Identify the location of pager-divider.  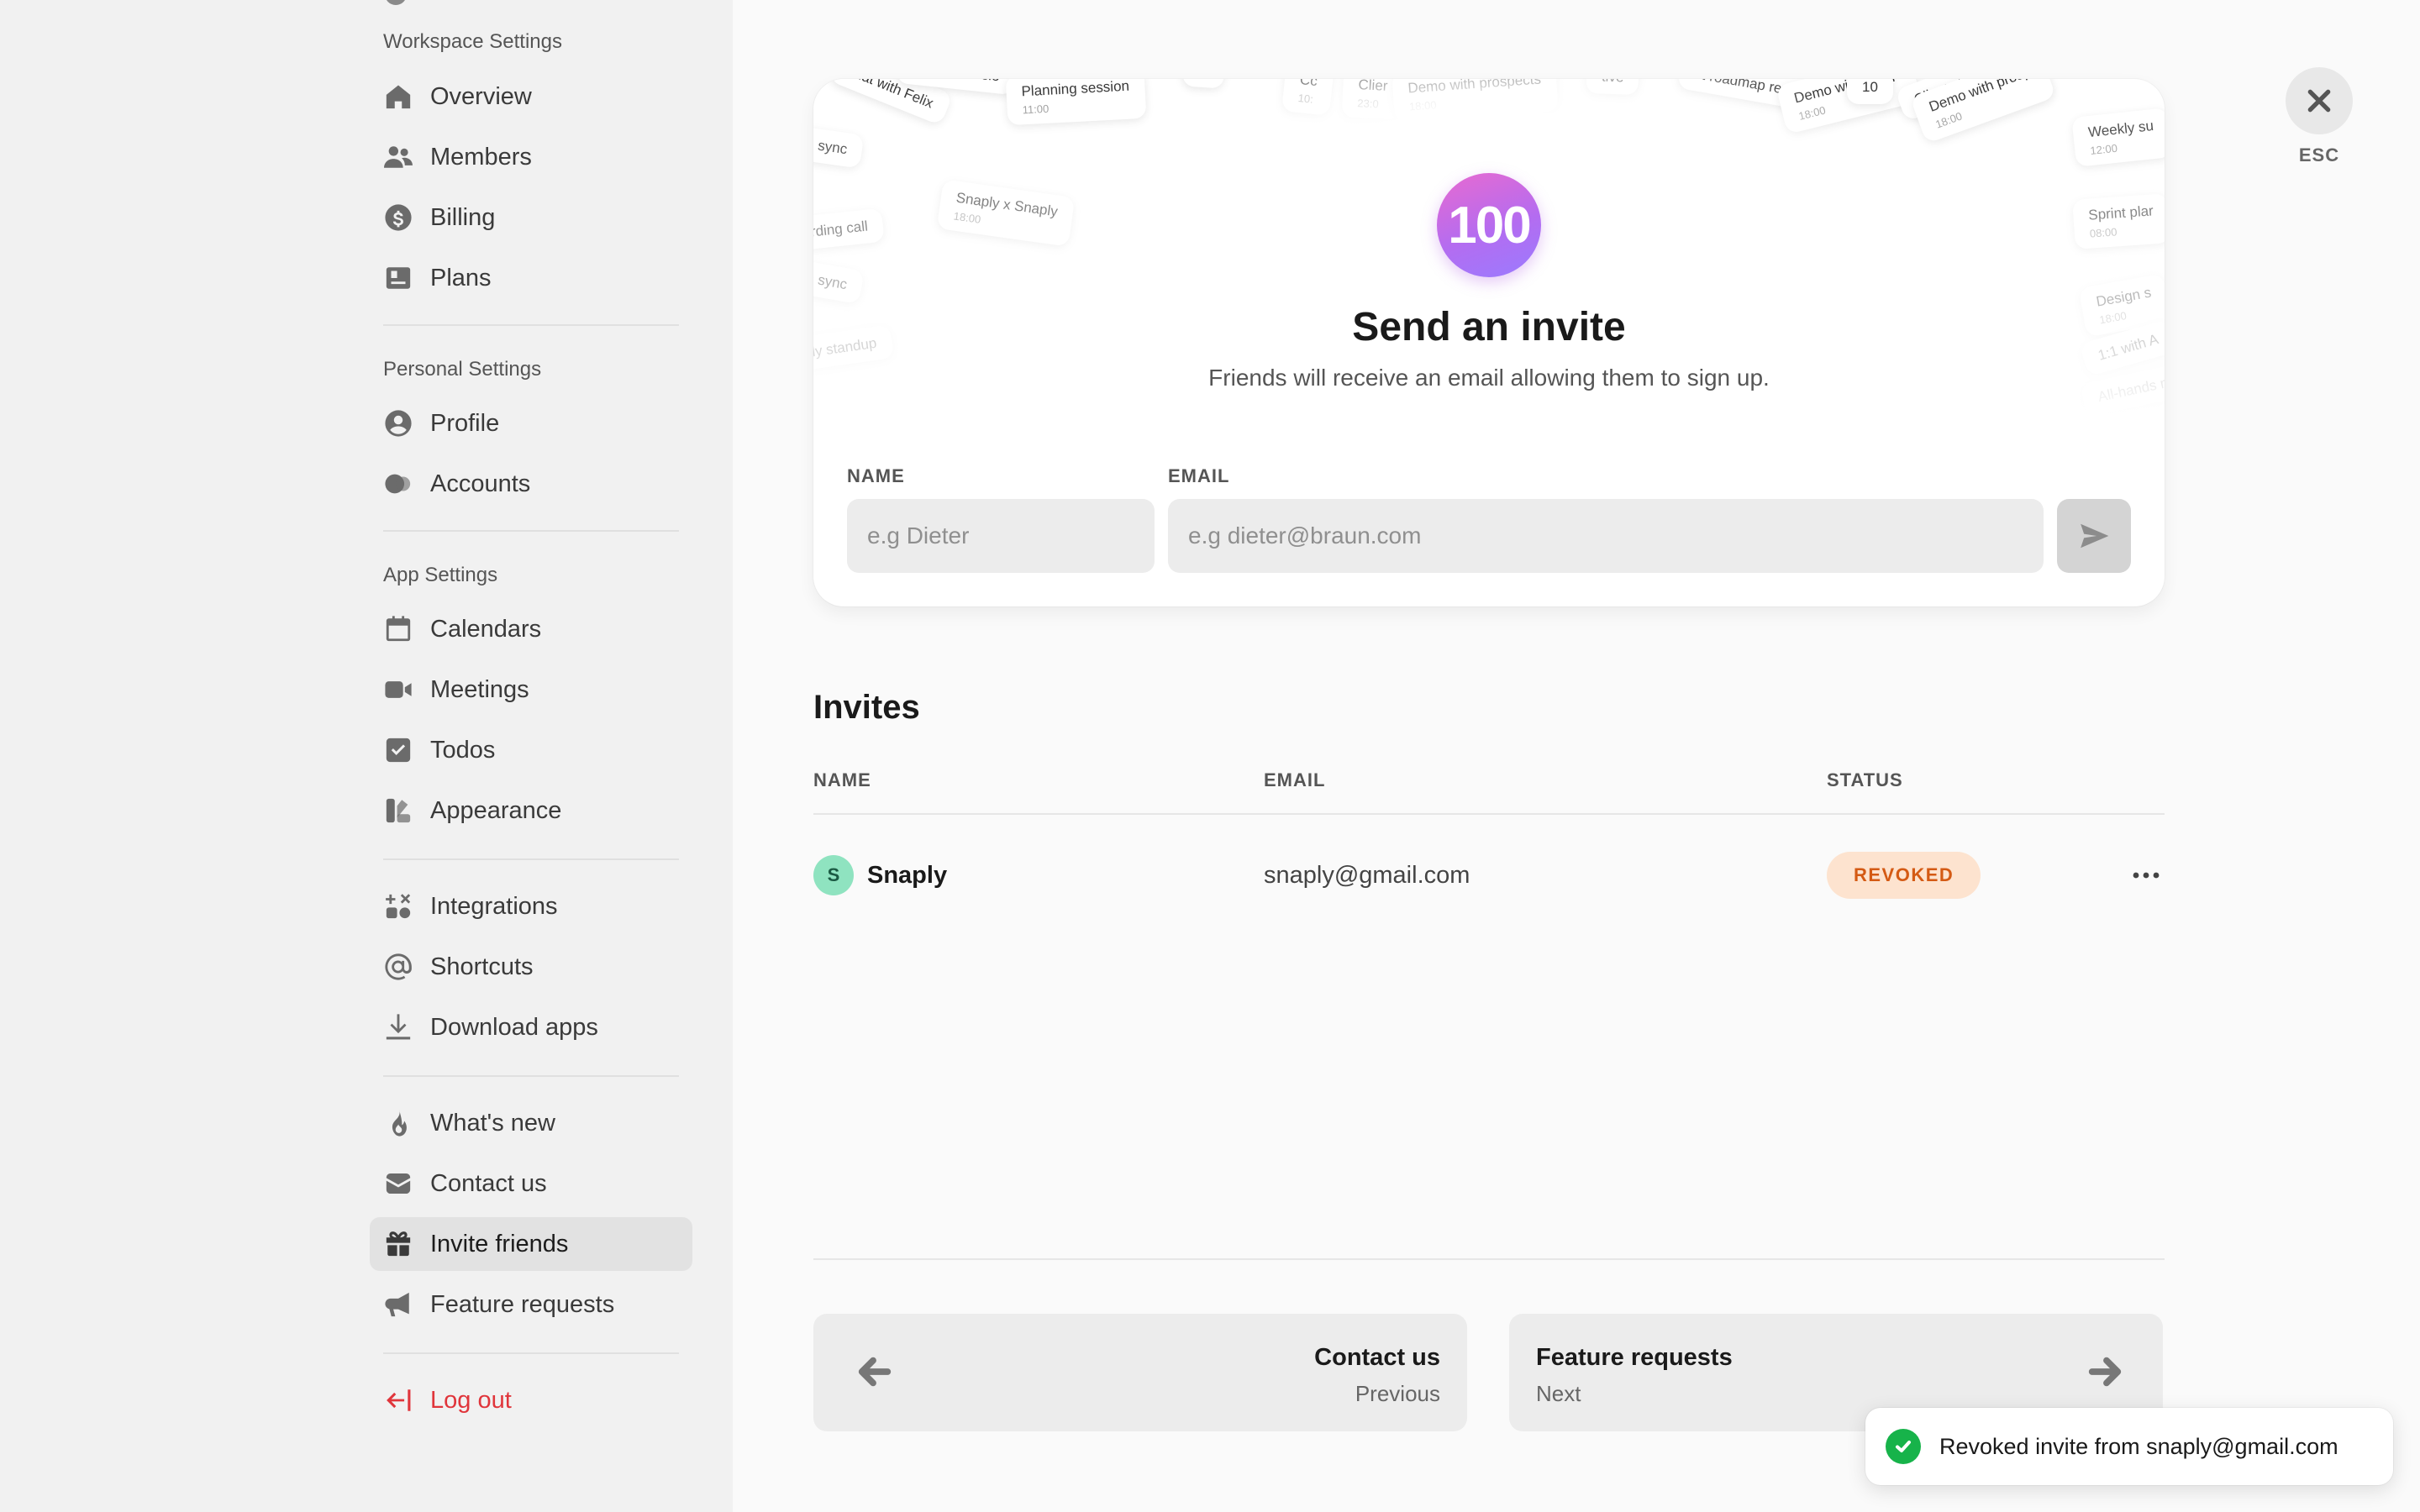
(1489, 1259).